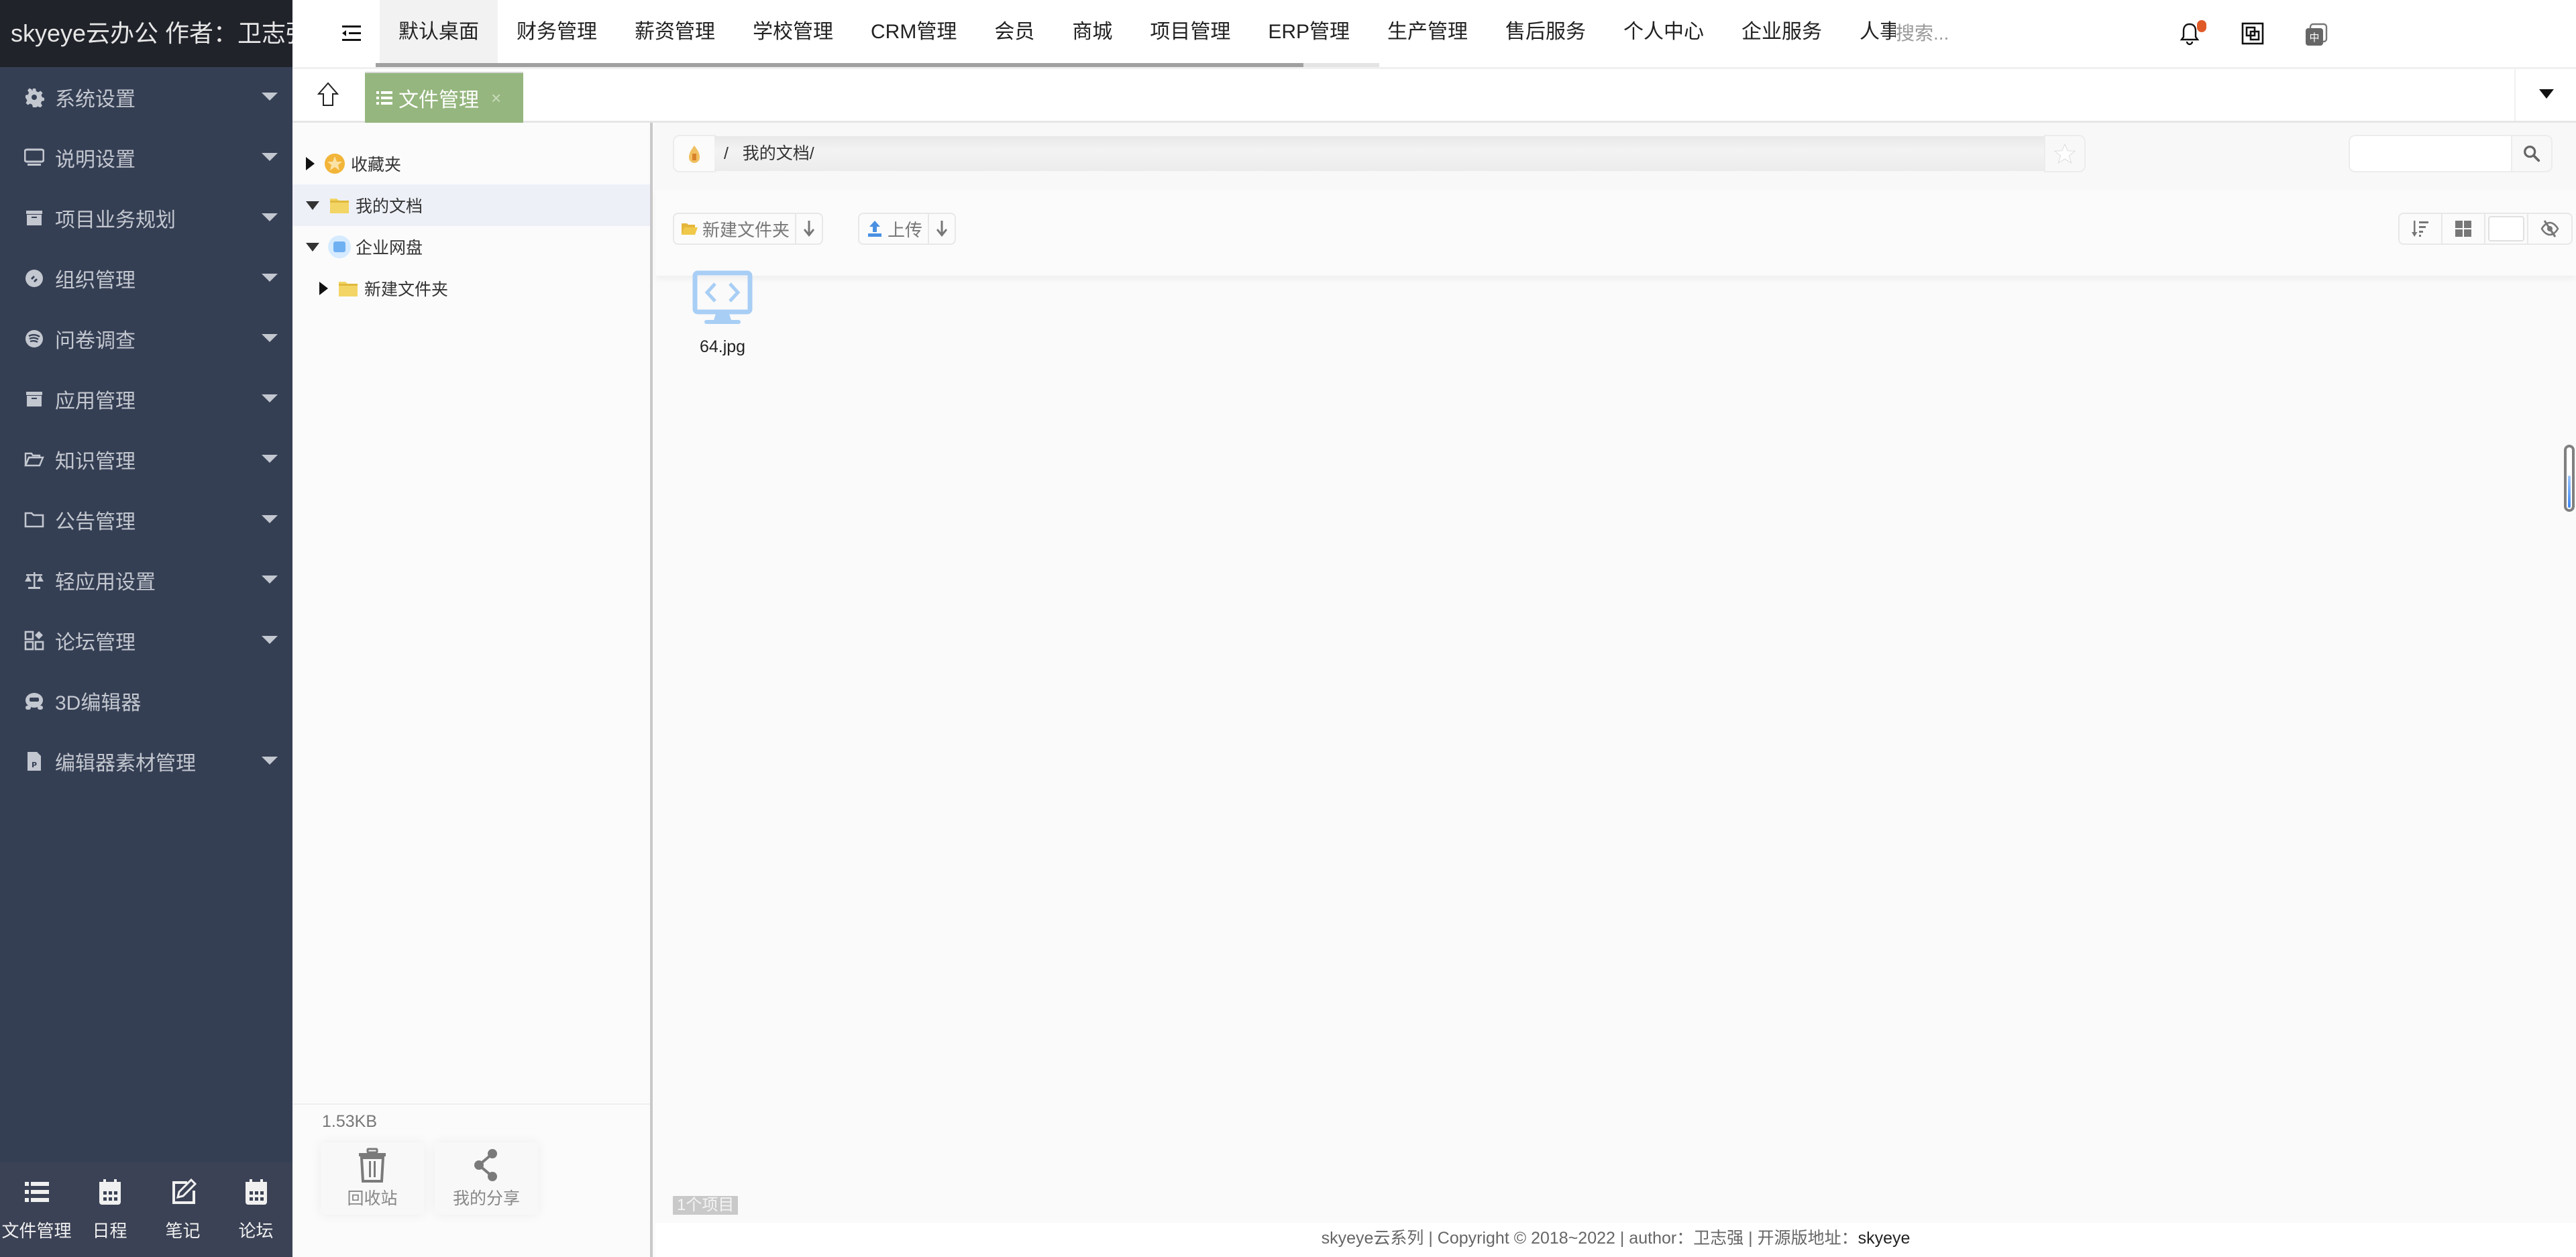  Describe the element at coordinates (1014, 32) in the screenshot. I see `module-tab: 会员` at that location.